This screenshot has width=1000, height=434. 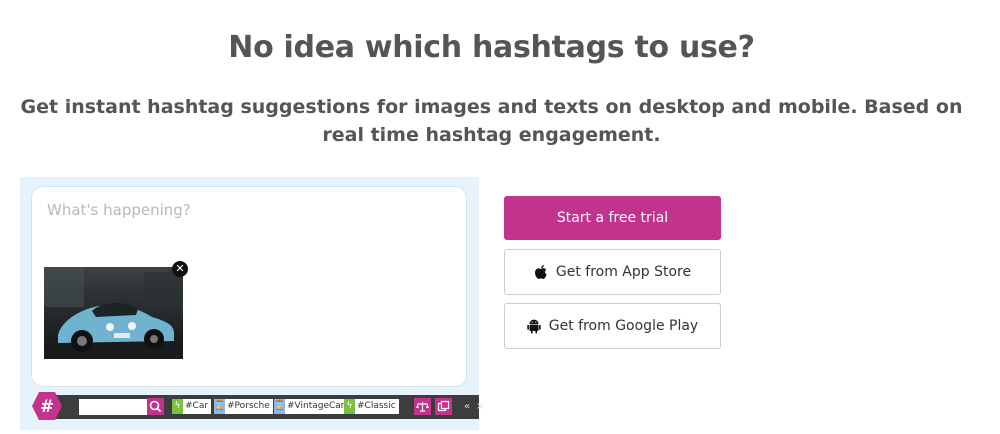 I want to click on toolbar-search-button, so click(x=155, y=406).